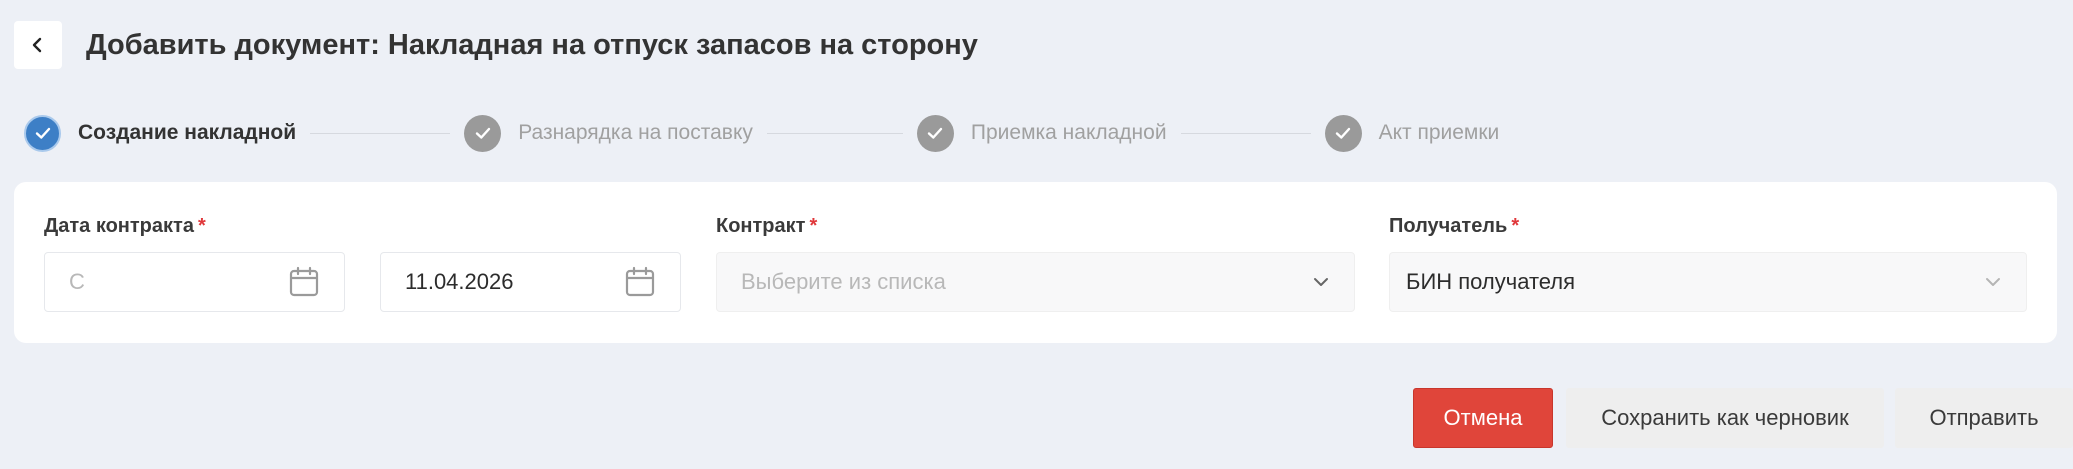  I want to click on back-button, so click(38, 45).